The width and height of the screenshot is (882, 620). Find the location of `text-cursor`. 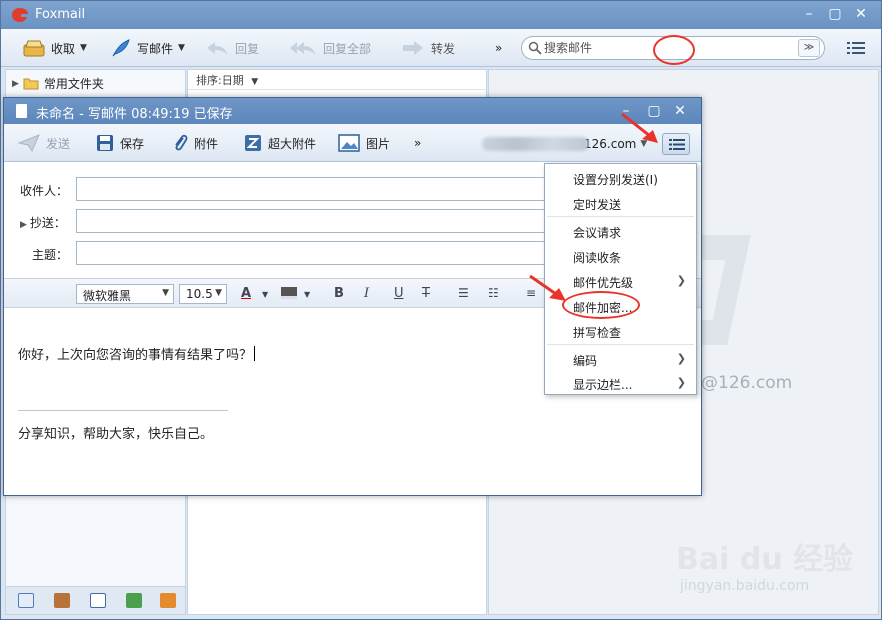

text-cursor is located at coordinates (255, 353).